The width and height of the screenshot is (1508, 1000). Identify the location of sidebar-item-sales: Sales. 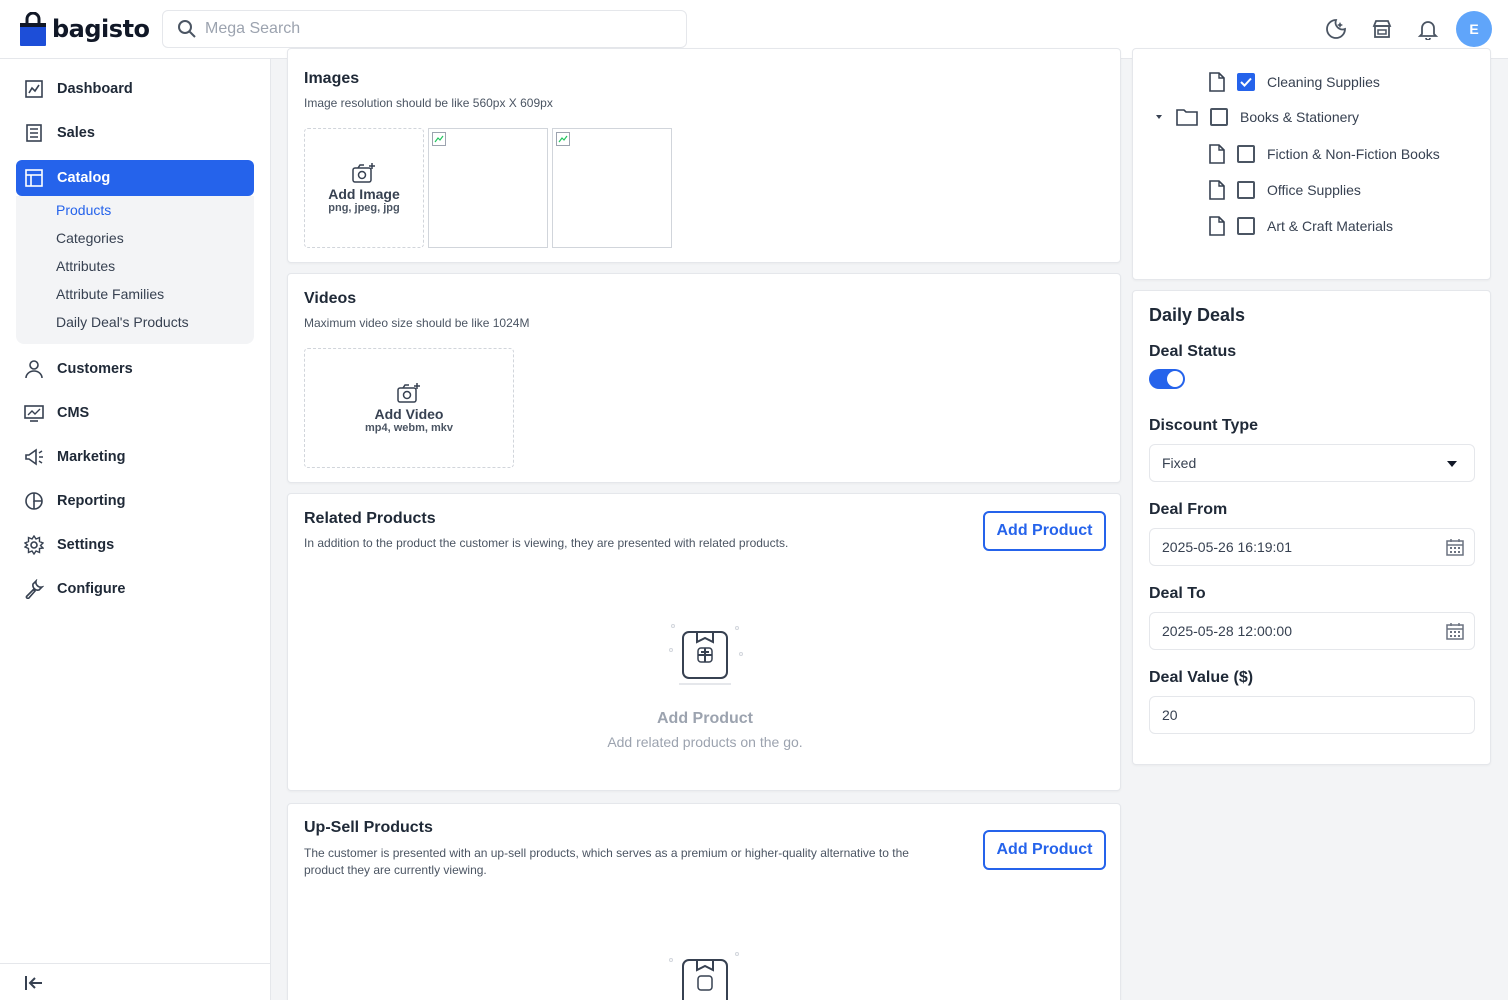
(135, 133).